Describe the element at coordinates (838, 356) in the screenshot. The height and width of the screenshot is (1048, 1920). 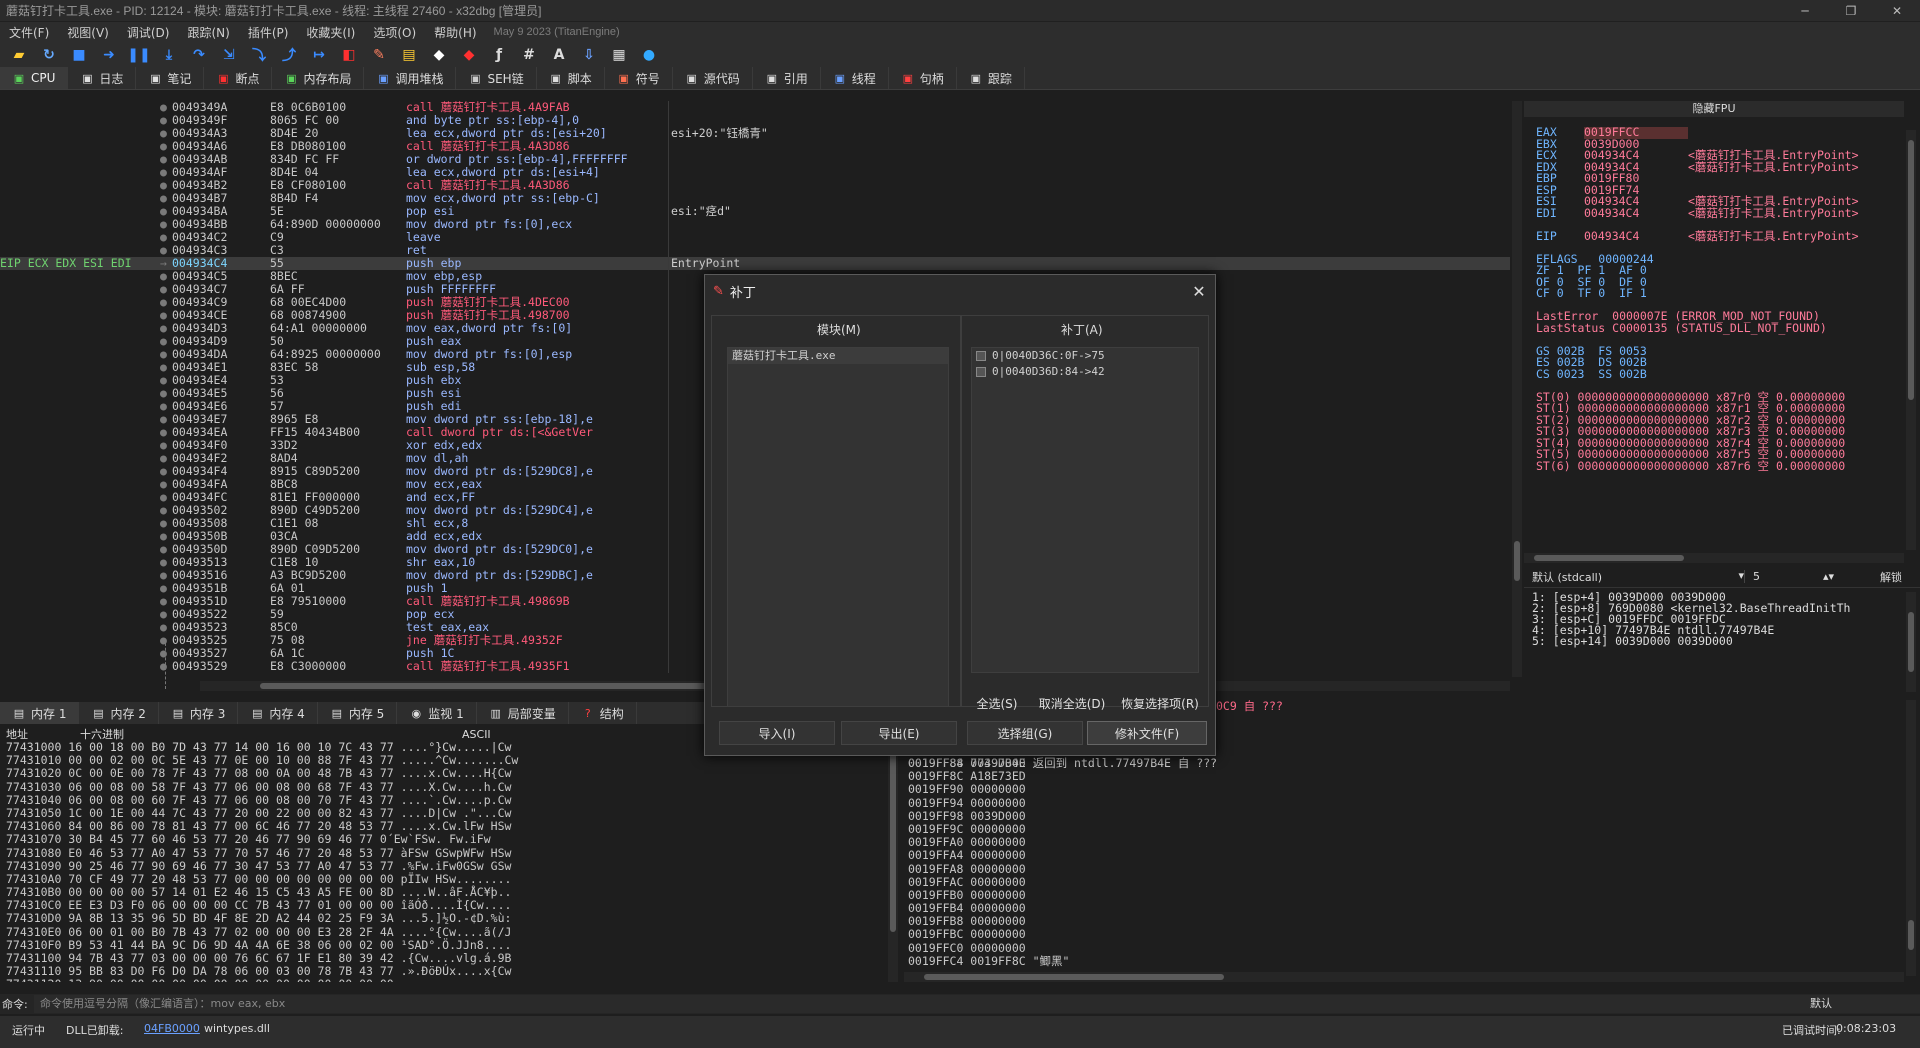
I see `module-item: 蘑菇钉打卡工具.exe` at that location.